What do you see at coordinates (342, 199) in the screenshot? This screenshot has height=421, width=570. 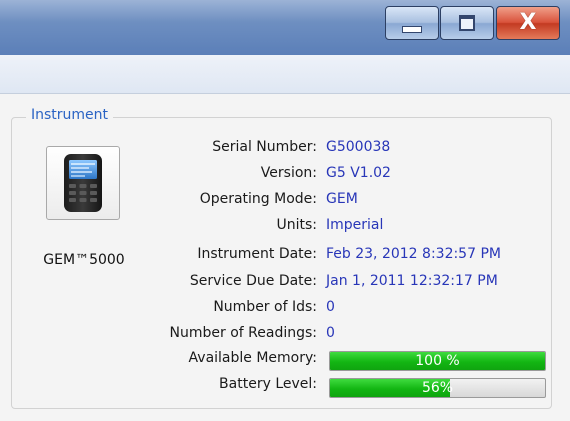 I see `operating-mode-value: GEM` at bounding box center [342, 199].